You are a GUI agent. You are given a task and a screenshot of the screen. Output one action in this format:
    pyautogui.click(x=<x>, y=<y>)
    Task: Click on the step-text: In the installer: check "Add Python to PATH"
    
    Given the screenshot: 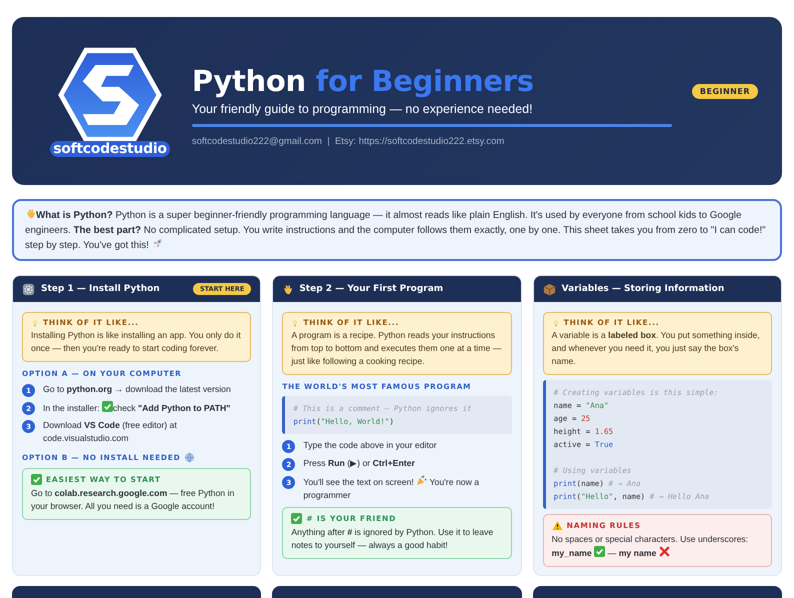 What is the action you would take?
    pyautogui.click(x=136, y=408)
    